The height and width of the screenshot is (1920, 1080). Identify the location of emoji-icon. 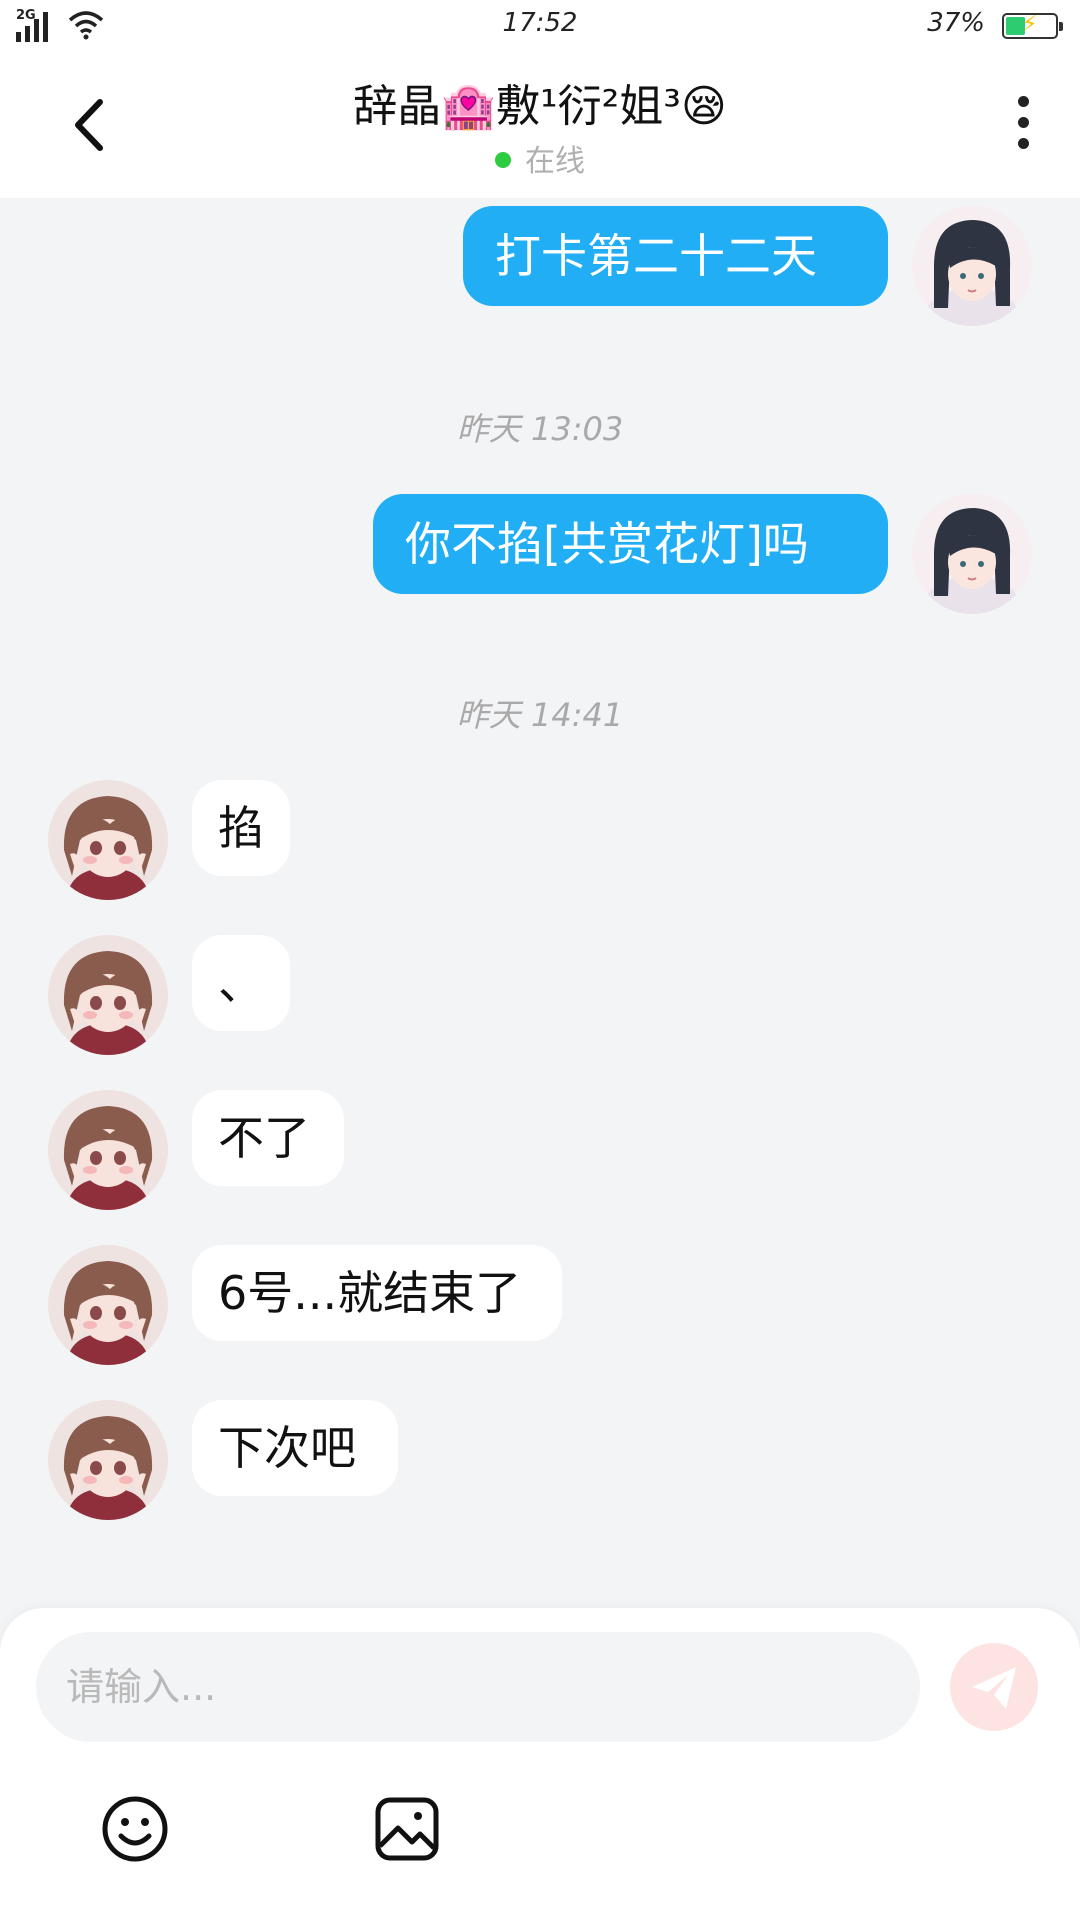
(135, 1829).